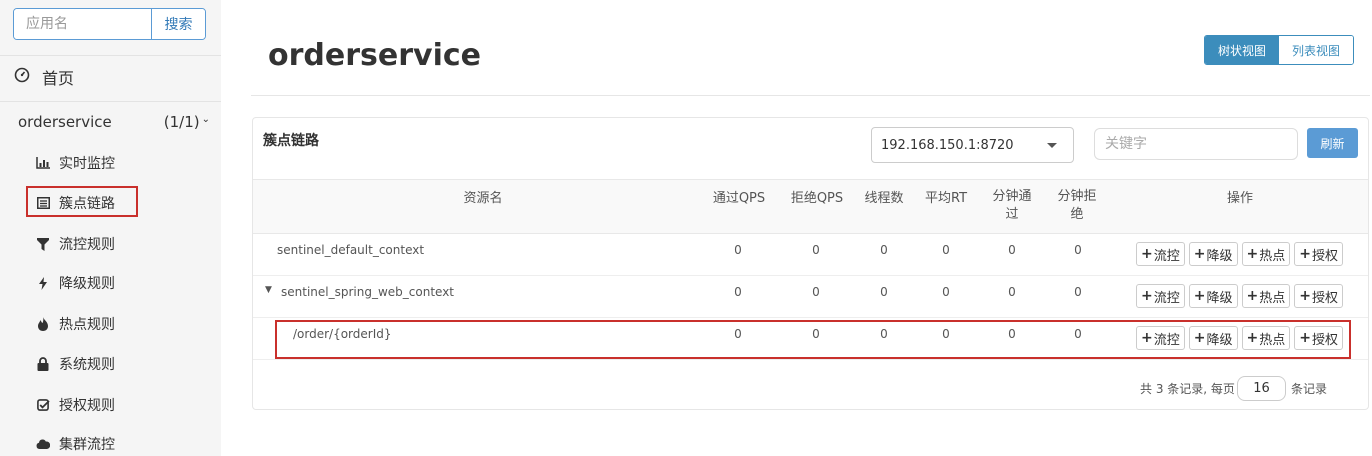 This screenshot has width=1372, height=456. I want to click on app-search-box: 搜索, so click(109, 24).